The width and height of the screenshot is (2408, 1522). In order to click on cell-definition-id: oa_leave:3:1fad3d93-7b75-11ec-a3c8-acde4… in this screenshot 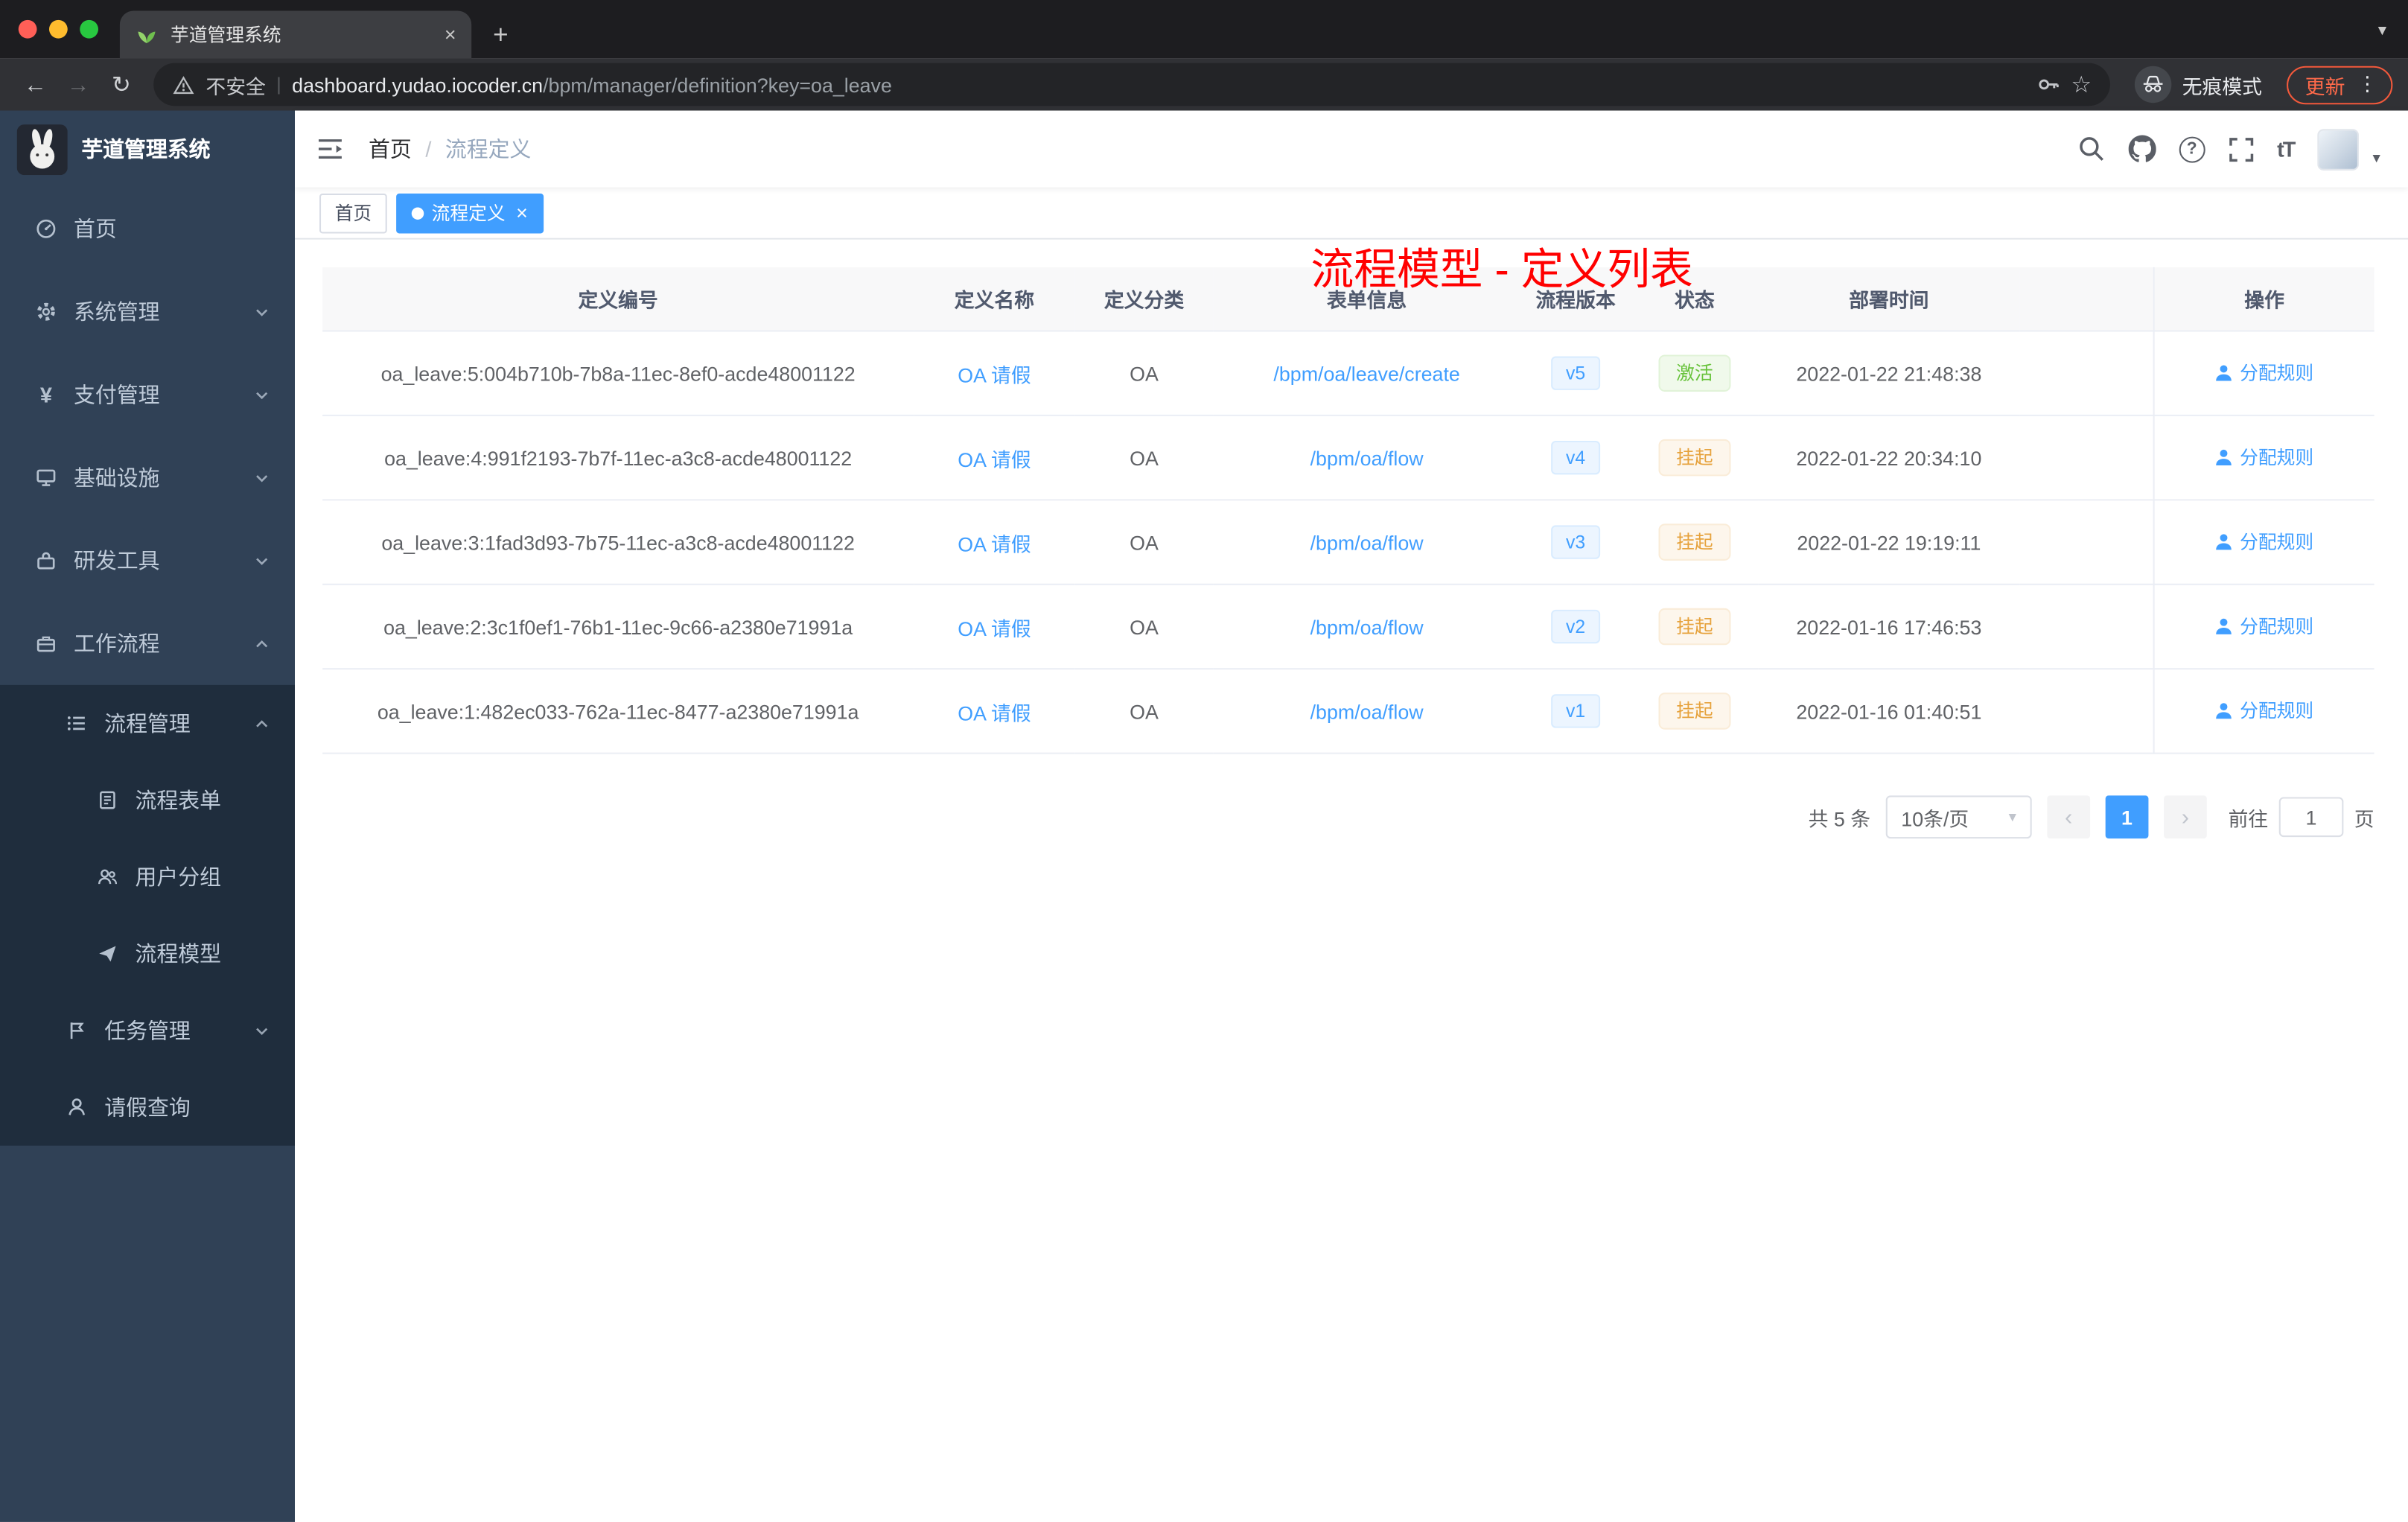, I will do `click(618, 542)`.